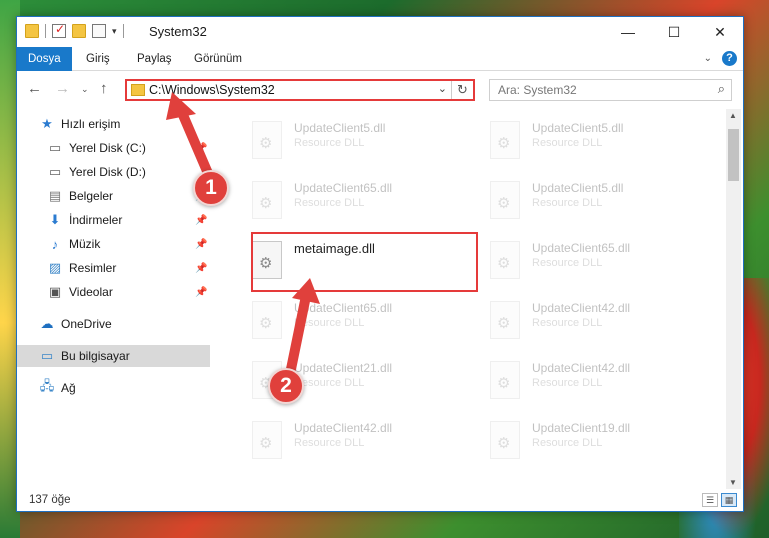  Describe the element at coordinates (721, 89) in the screenshot. I see `search-icon: ⌕` at that location.